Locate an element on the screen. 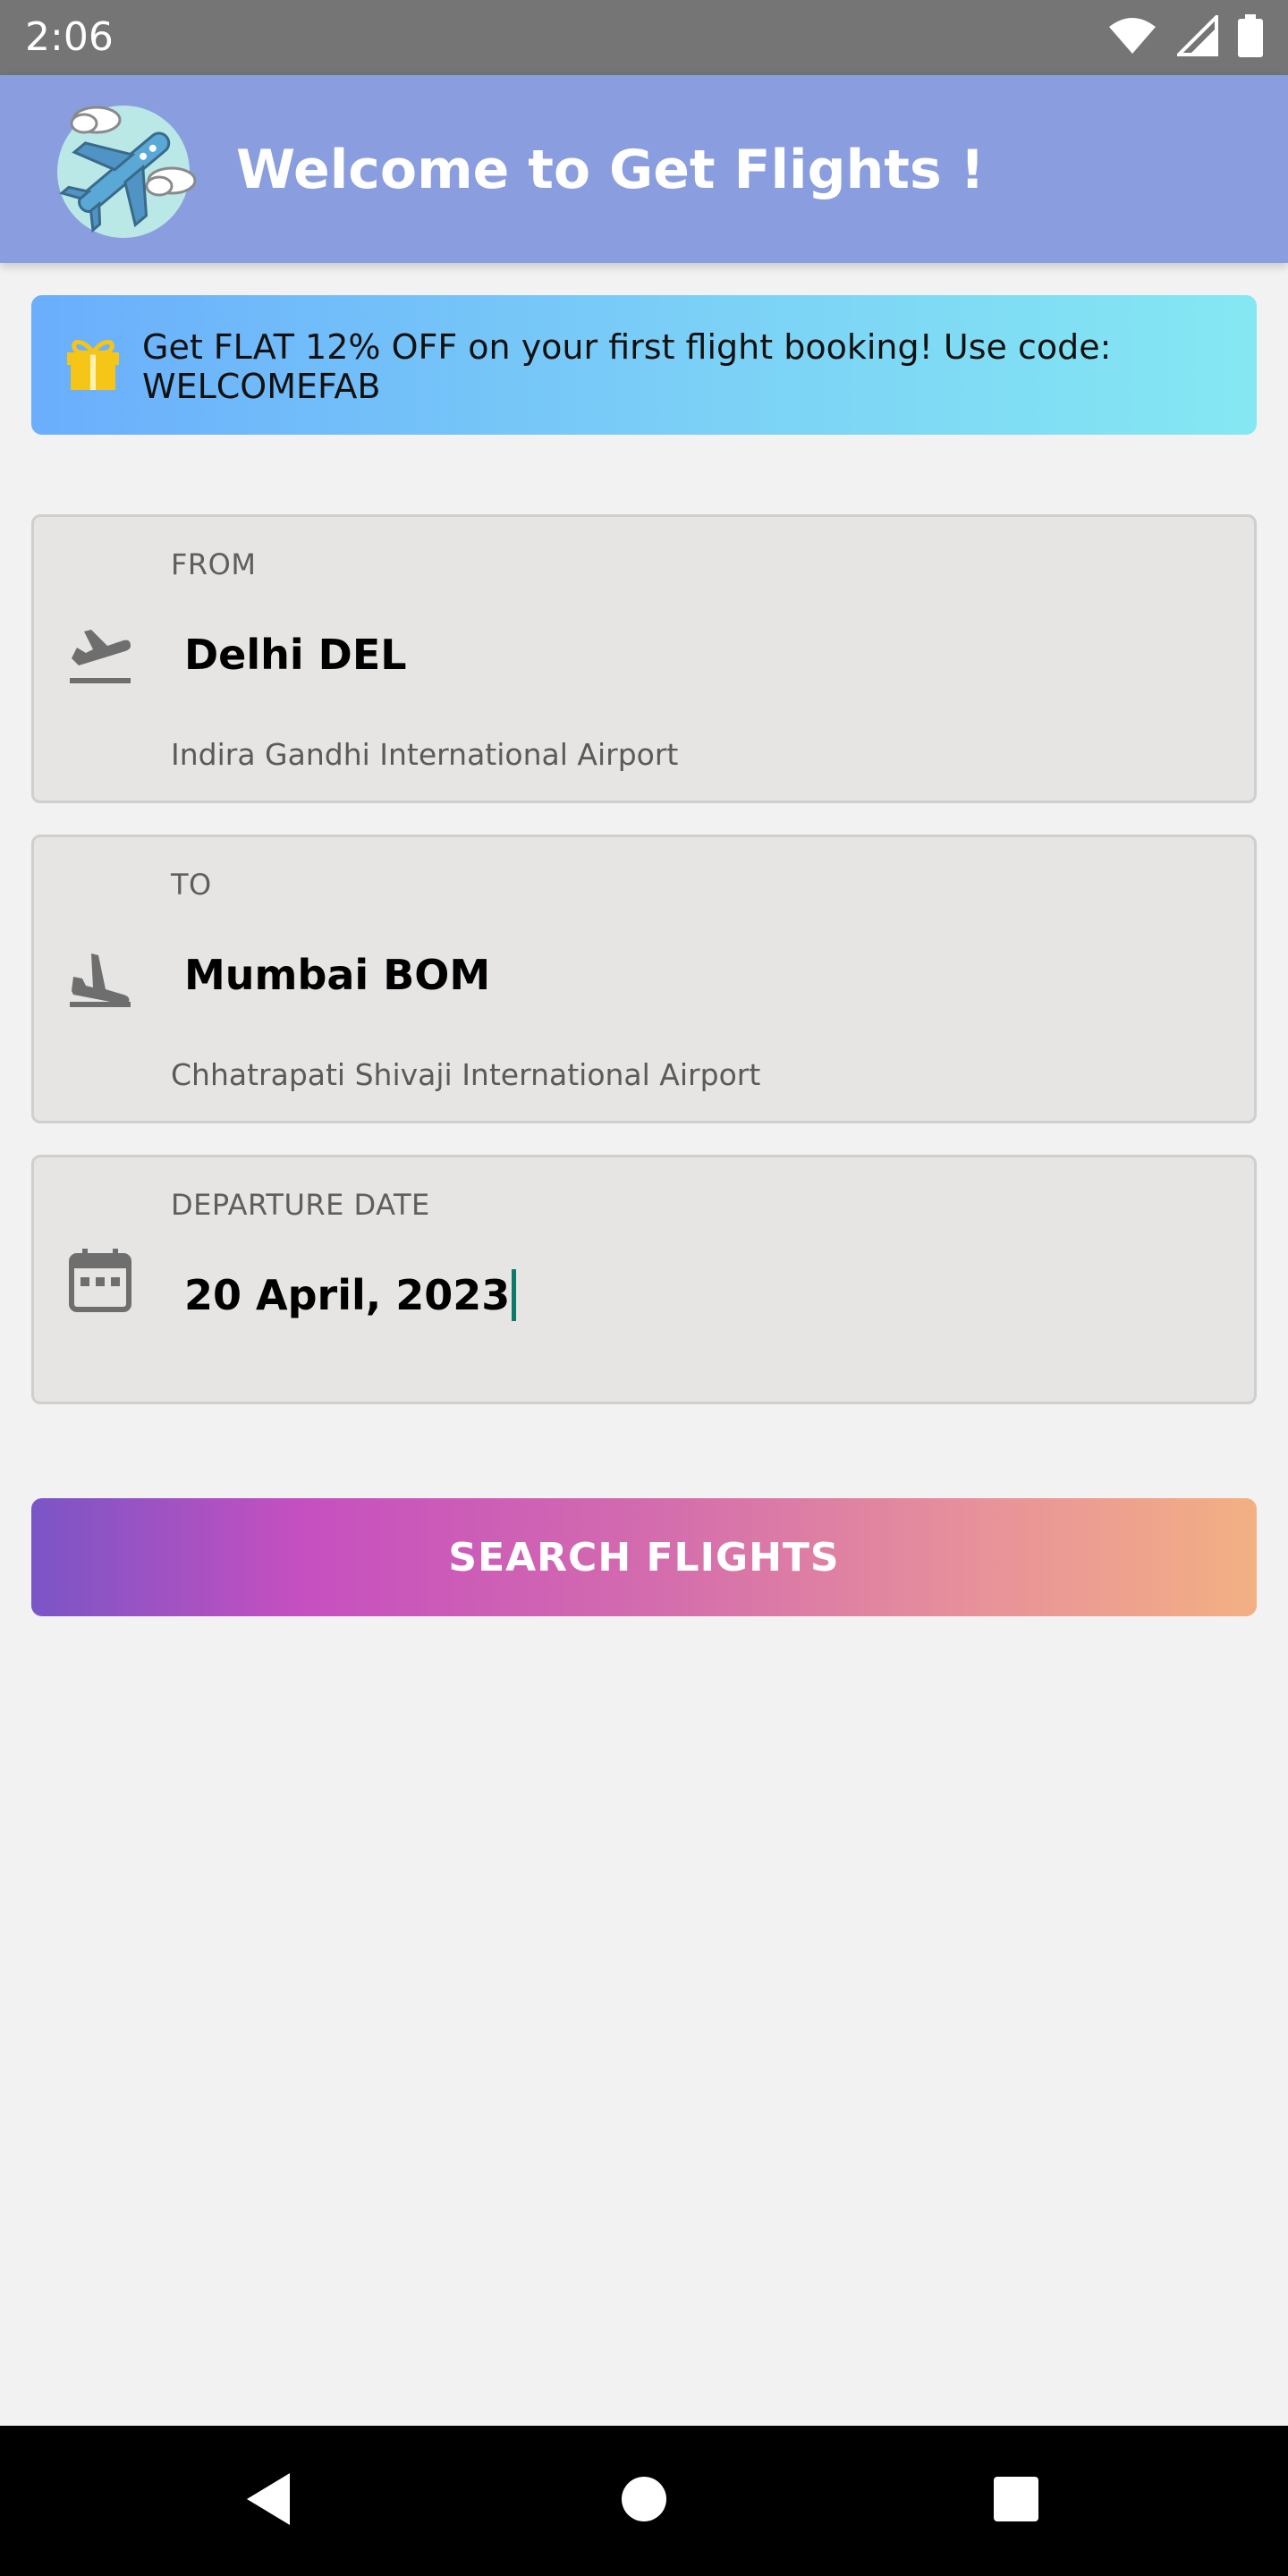 This screenshot has height=2576, width=1288. airplane-clouds-logo is located at coordinates (123, 169).